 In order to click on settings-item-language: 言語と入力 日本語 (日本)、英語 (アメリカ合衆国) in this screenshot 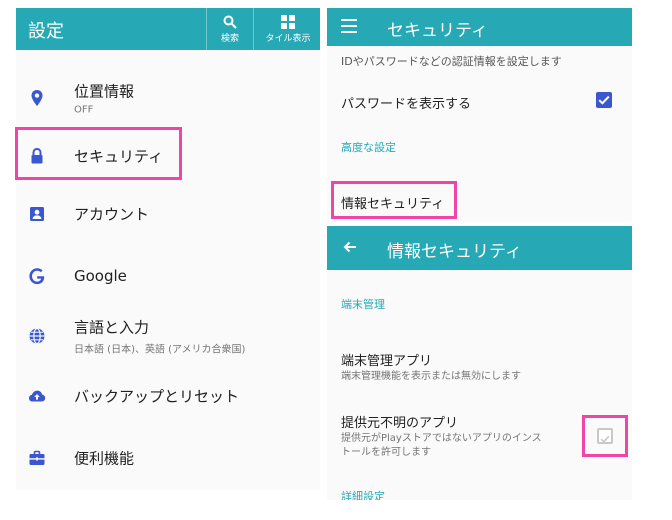, I will do `click(168, 336)`.